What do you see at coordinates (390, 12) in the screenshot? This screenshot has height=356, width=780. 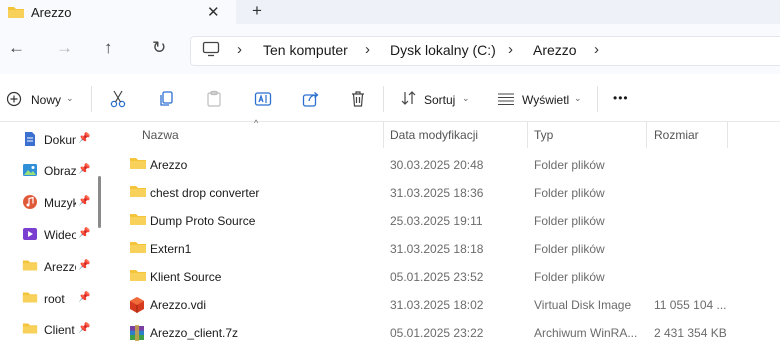 I see `tab-strip: Arezzo ✕ +` at bounding box center [390, 12].